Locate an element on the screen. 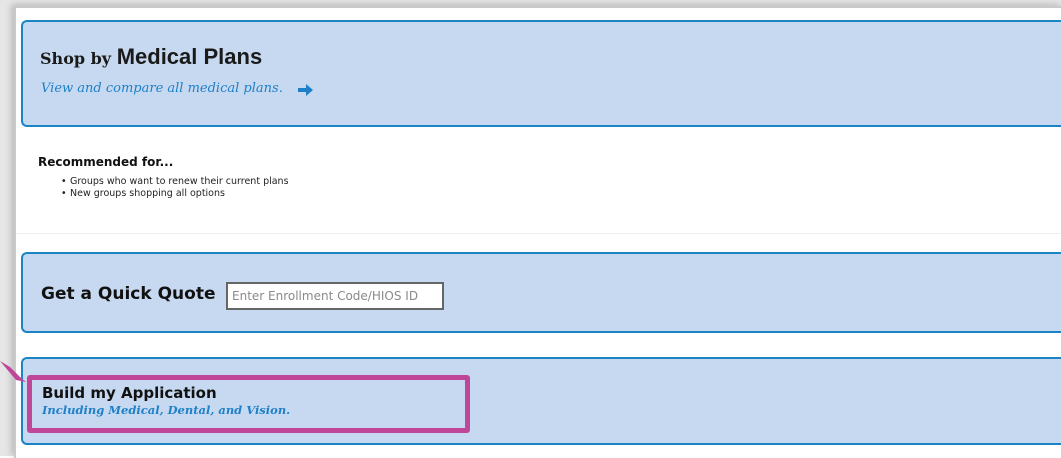  view-compare-plans-link: View and compare all medical plans. is located at coordinates (162, 88).